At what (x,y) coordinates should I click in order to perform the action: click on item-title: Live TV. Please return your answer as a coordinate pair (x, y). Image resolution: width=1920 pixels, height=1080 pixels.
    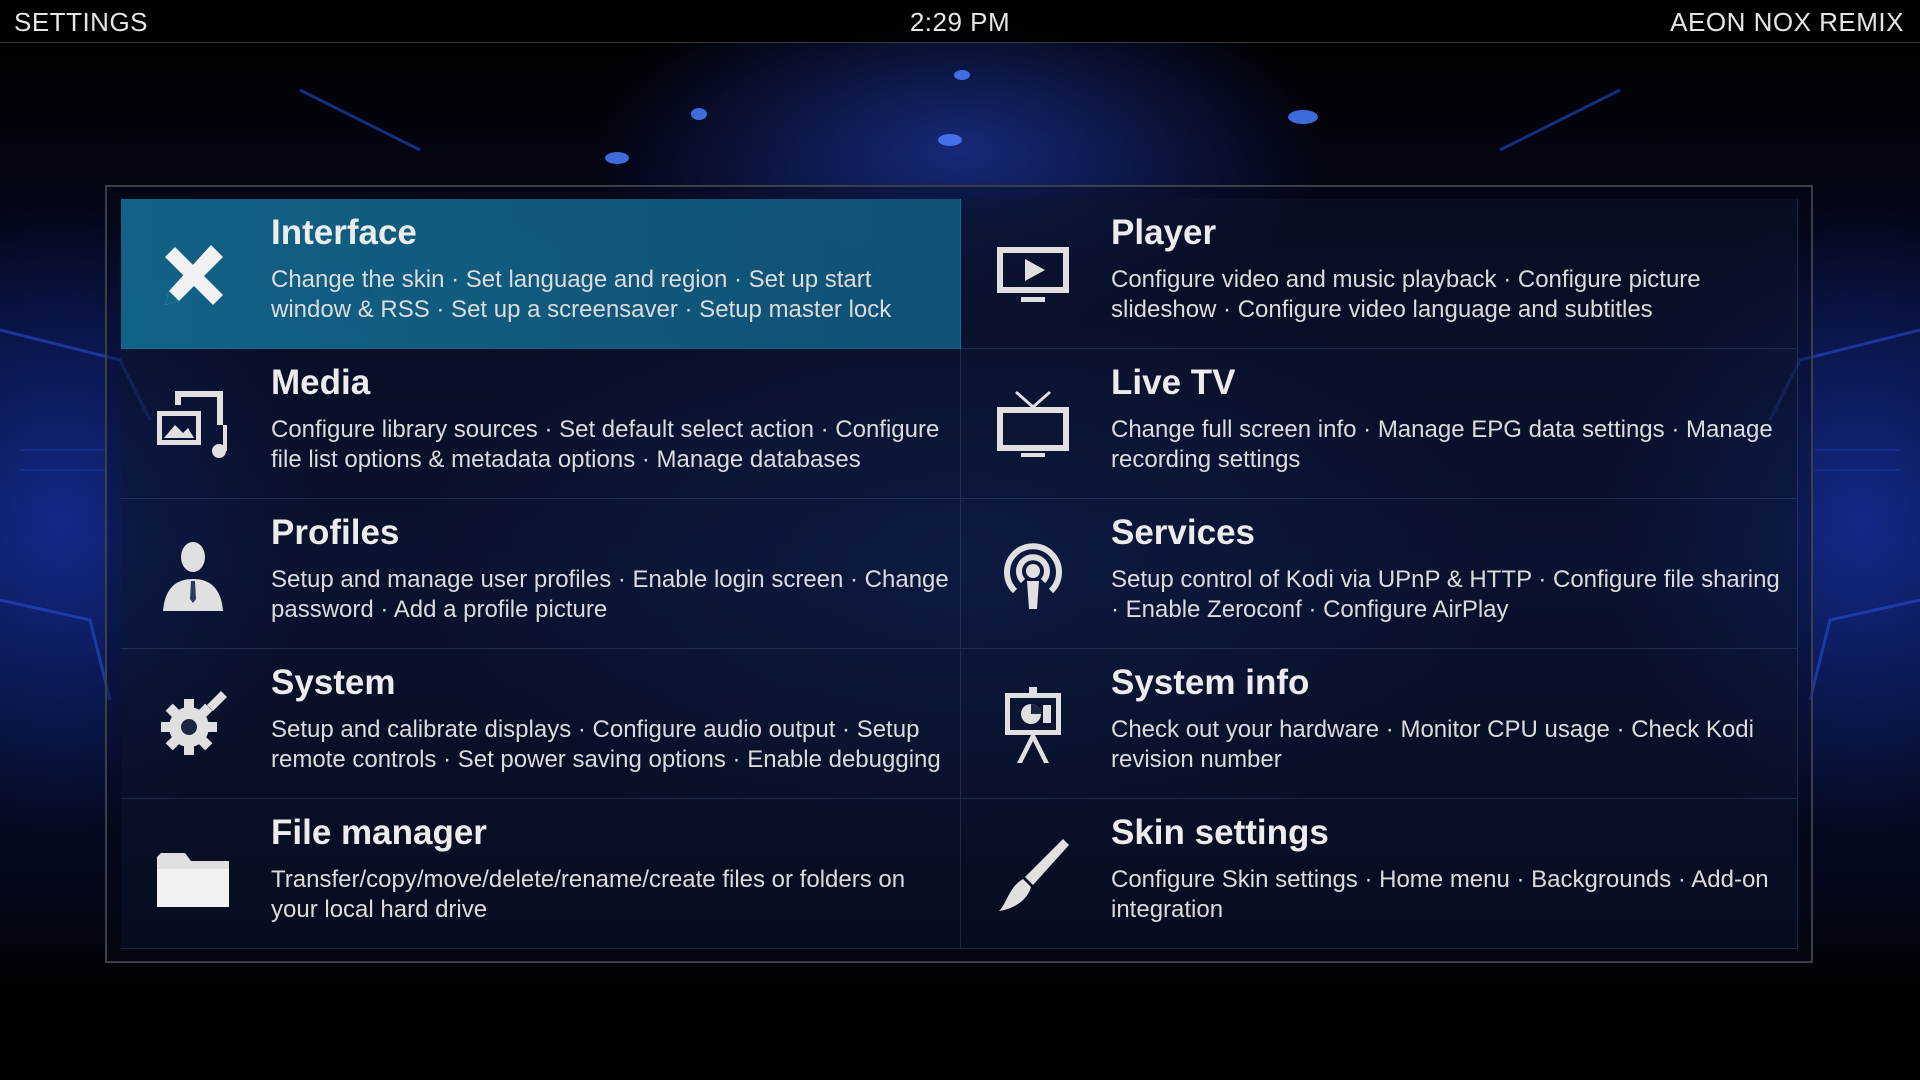
    Looking at the image, I should click on (1173, 382).